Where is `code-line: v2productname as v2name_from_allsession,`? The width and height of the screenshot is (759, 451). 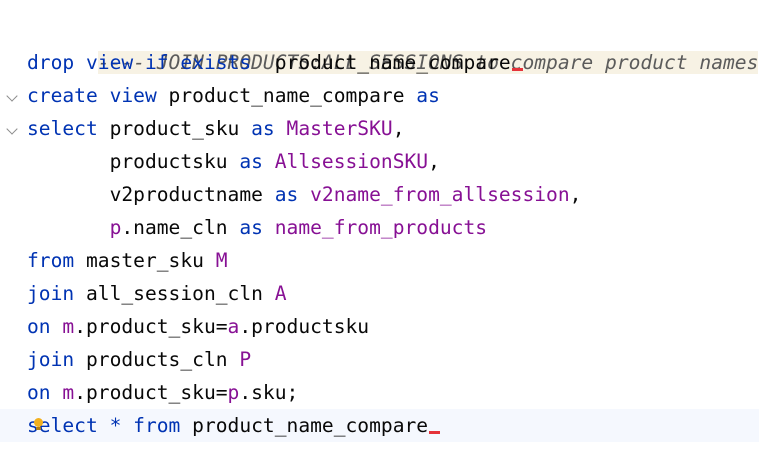 code-line: v2productname as v2name_from_allsession, is located at coordinates (379, 194).